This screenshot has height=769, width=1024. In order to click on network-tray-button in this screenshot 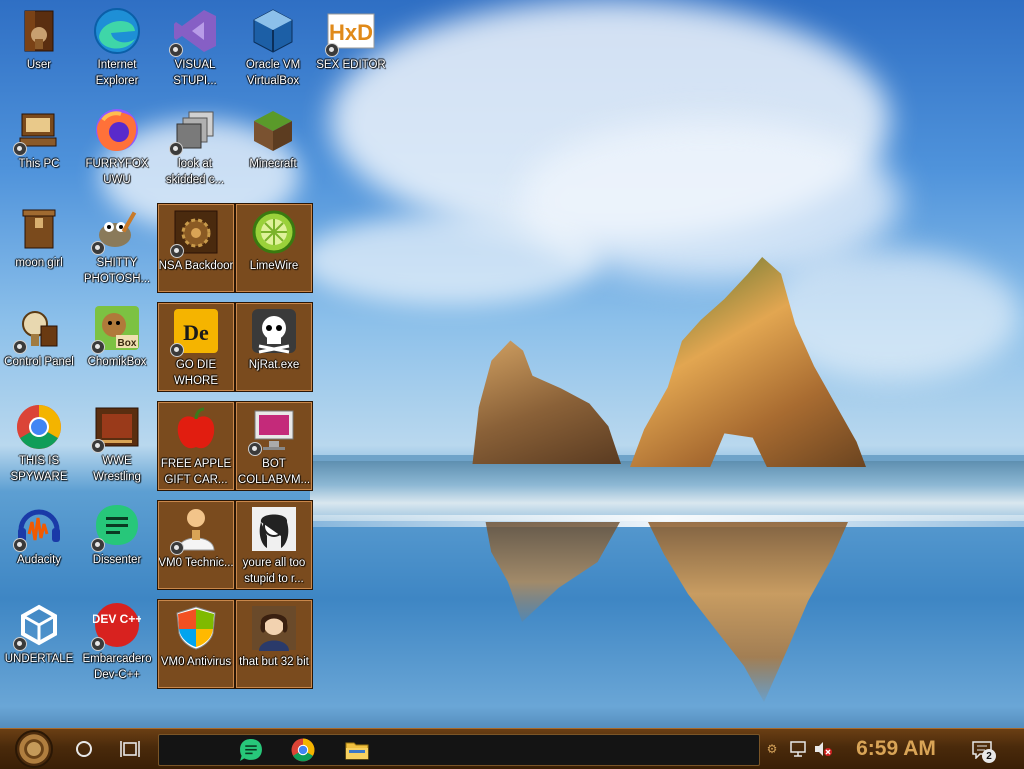, I will do `click(798, 749)`.